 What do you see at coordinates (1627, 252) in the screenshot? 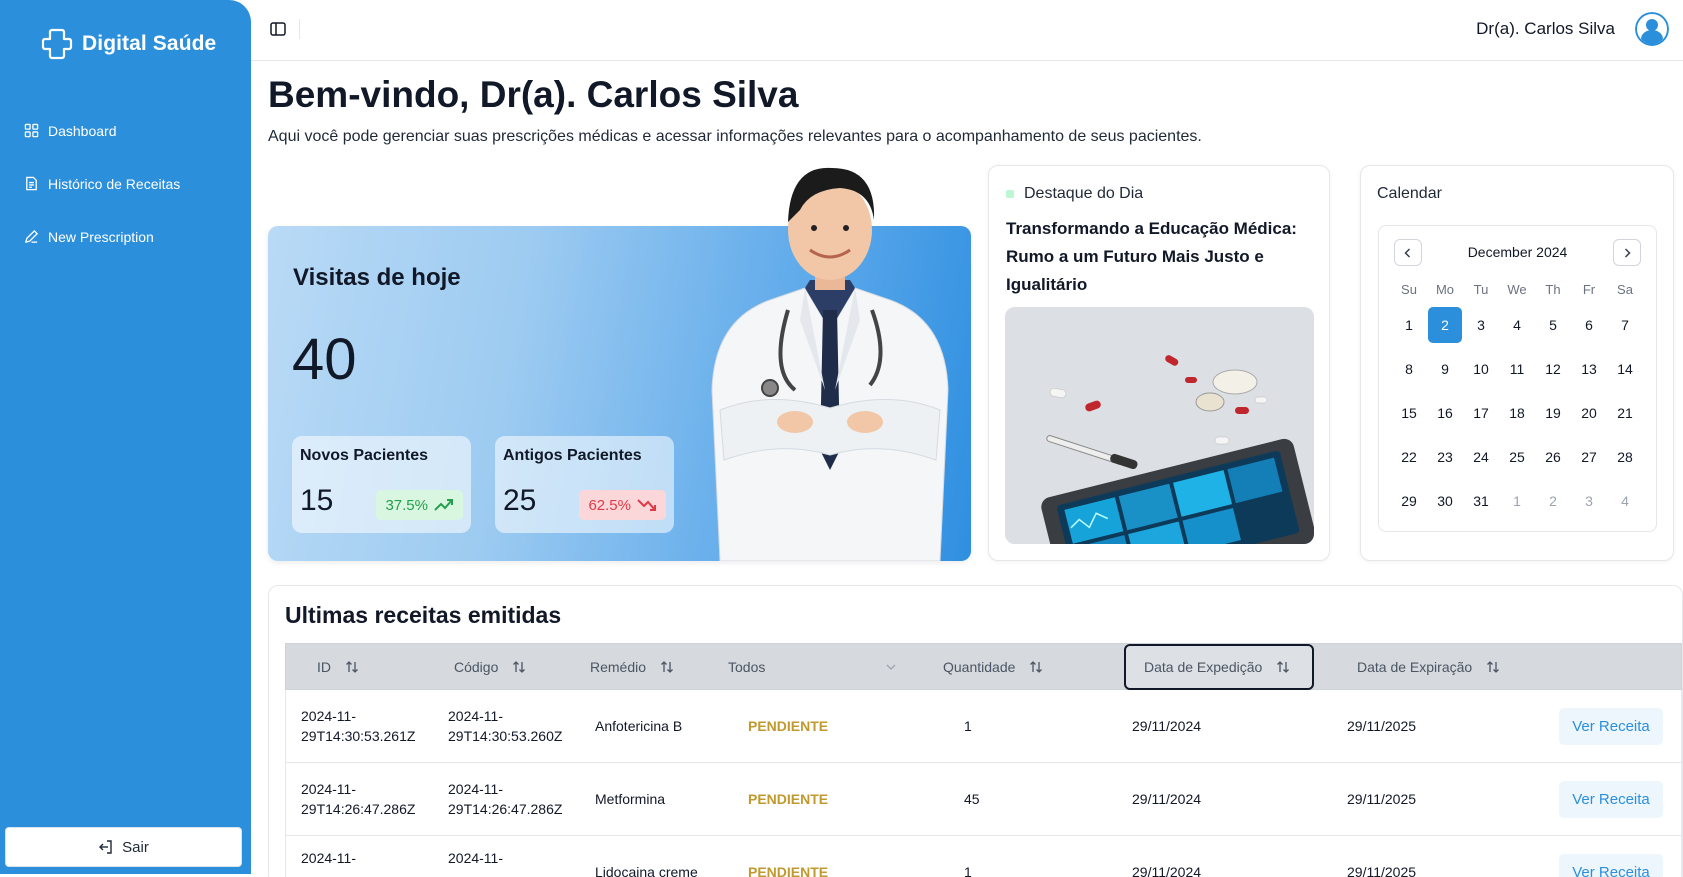
I see `calendar-next-button` at bounding box center [1627, 252].